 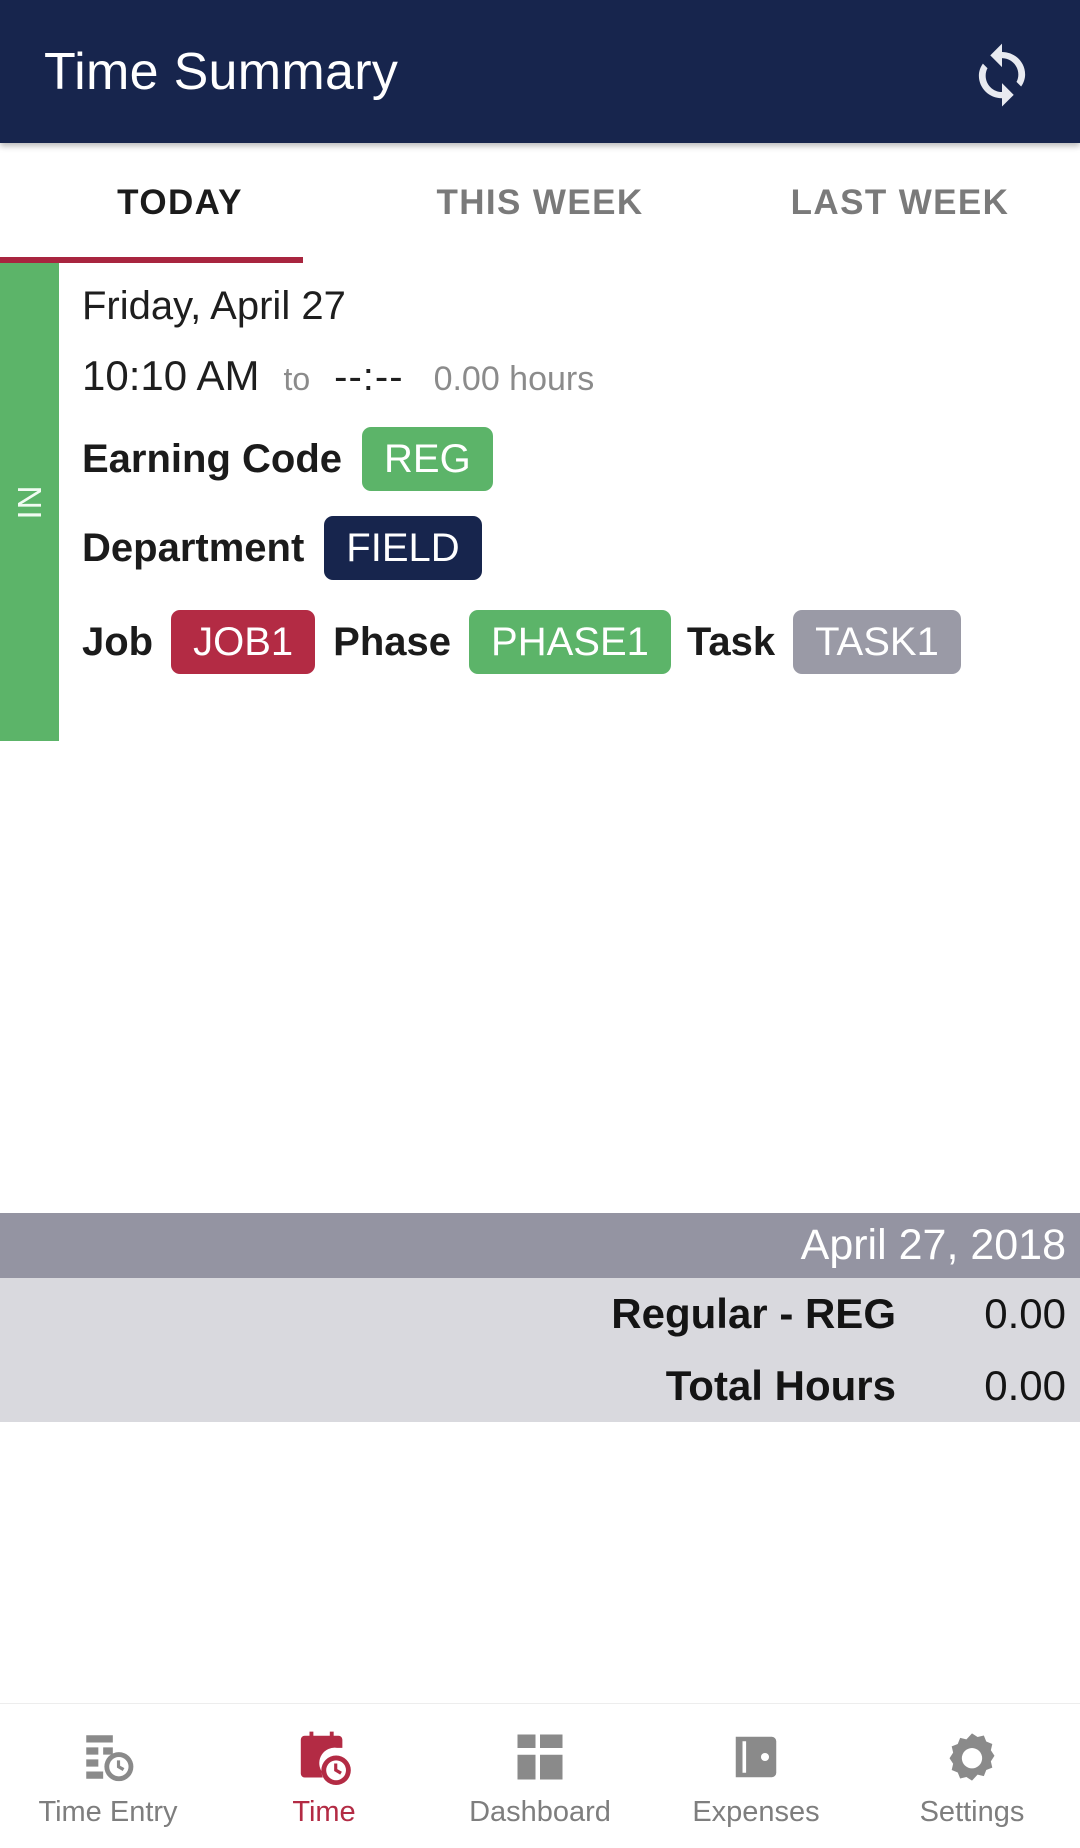 I want to click on nav-item-dashboard: Dashboard, so click(x=540, y=1776).